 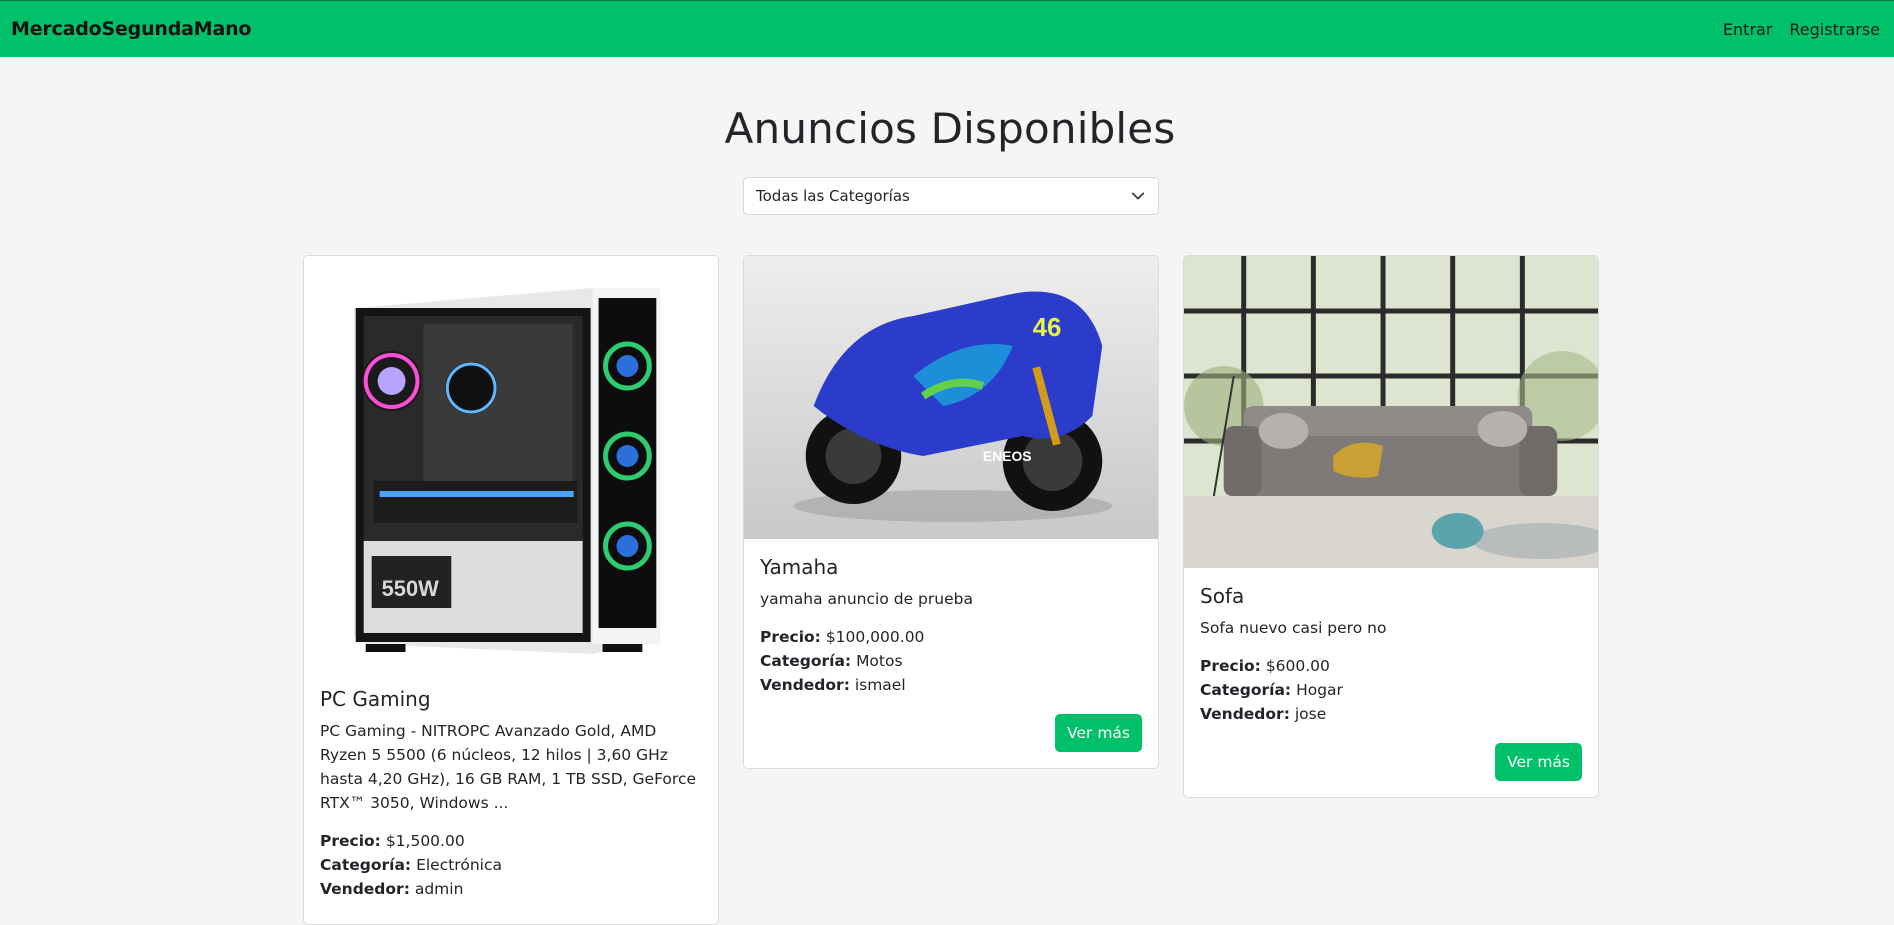 What do you see at coordinates (947, 28) in the screenshot?
I see `navbar: MercadoSegundaMano Entrar Registrarse` at bounding box center [947, 28].